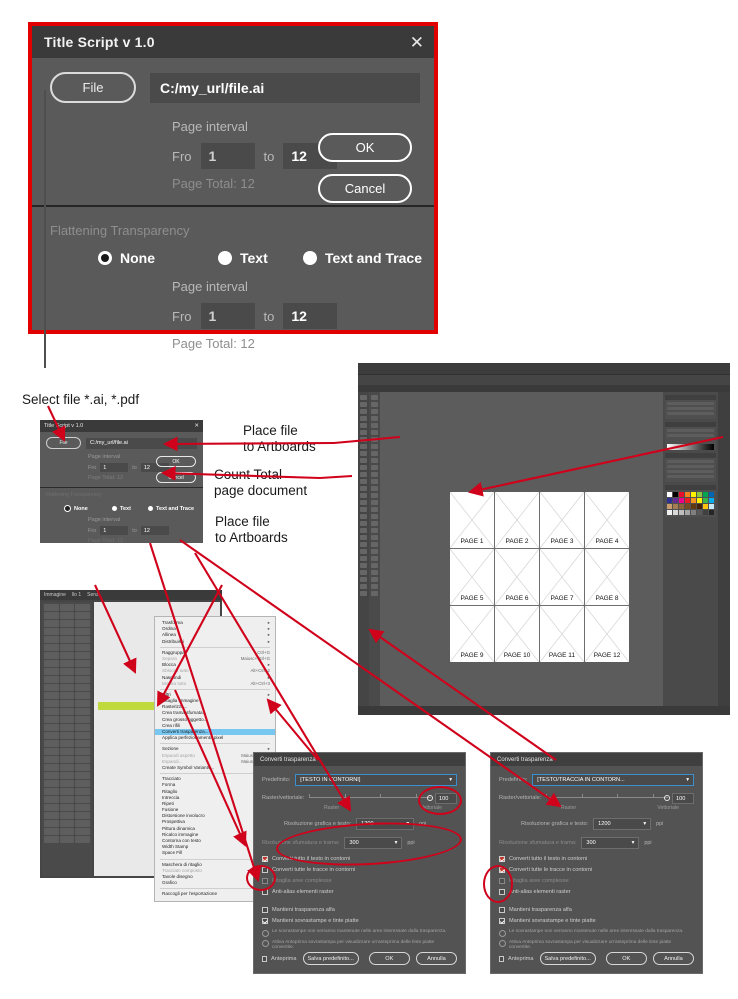 This screenshot has width=738, height=999. What do you see at coordinates (596, 910) in the screenshot?
I see `ct-right-cb-alpha: Mantieni trasparenza alfa` at bounding box center [596, 910].